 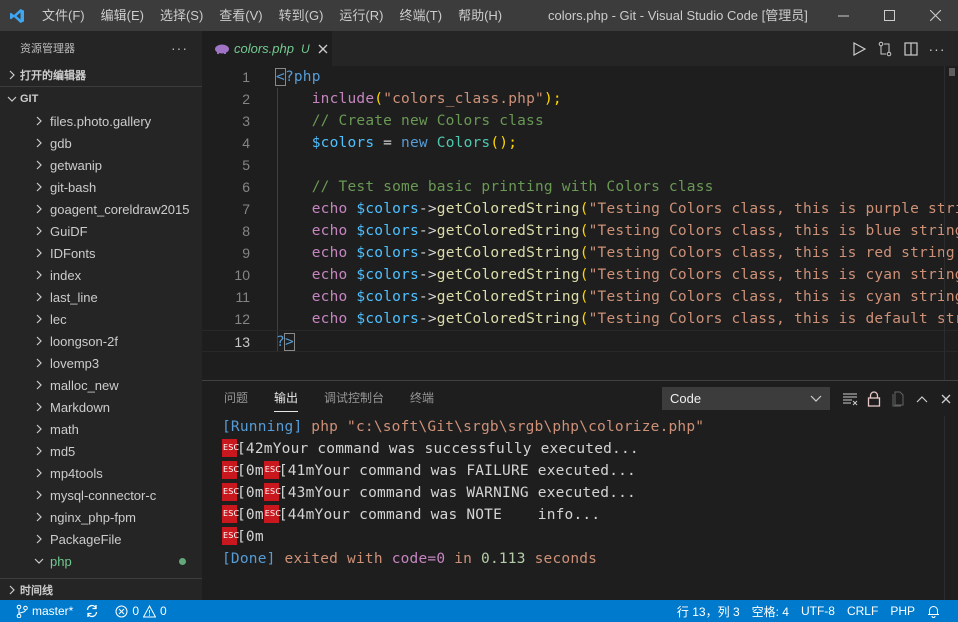 What do you see at coordinates (101, 319) in the screenshot?
I see `folder-item: lec` at bounding box center [101, 319].